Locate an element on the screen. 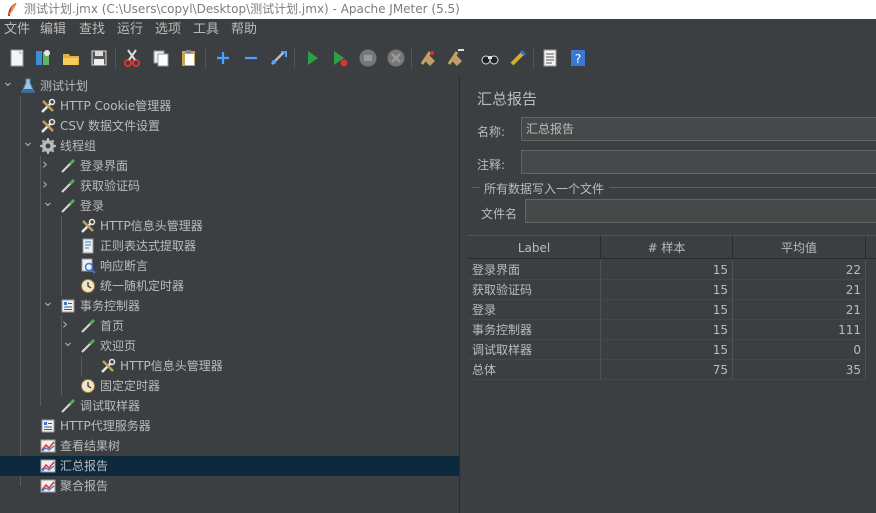 The image size is (876, 513). wrench-icon is located at coordinates (48, 106).